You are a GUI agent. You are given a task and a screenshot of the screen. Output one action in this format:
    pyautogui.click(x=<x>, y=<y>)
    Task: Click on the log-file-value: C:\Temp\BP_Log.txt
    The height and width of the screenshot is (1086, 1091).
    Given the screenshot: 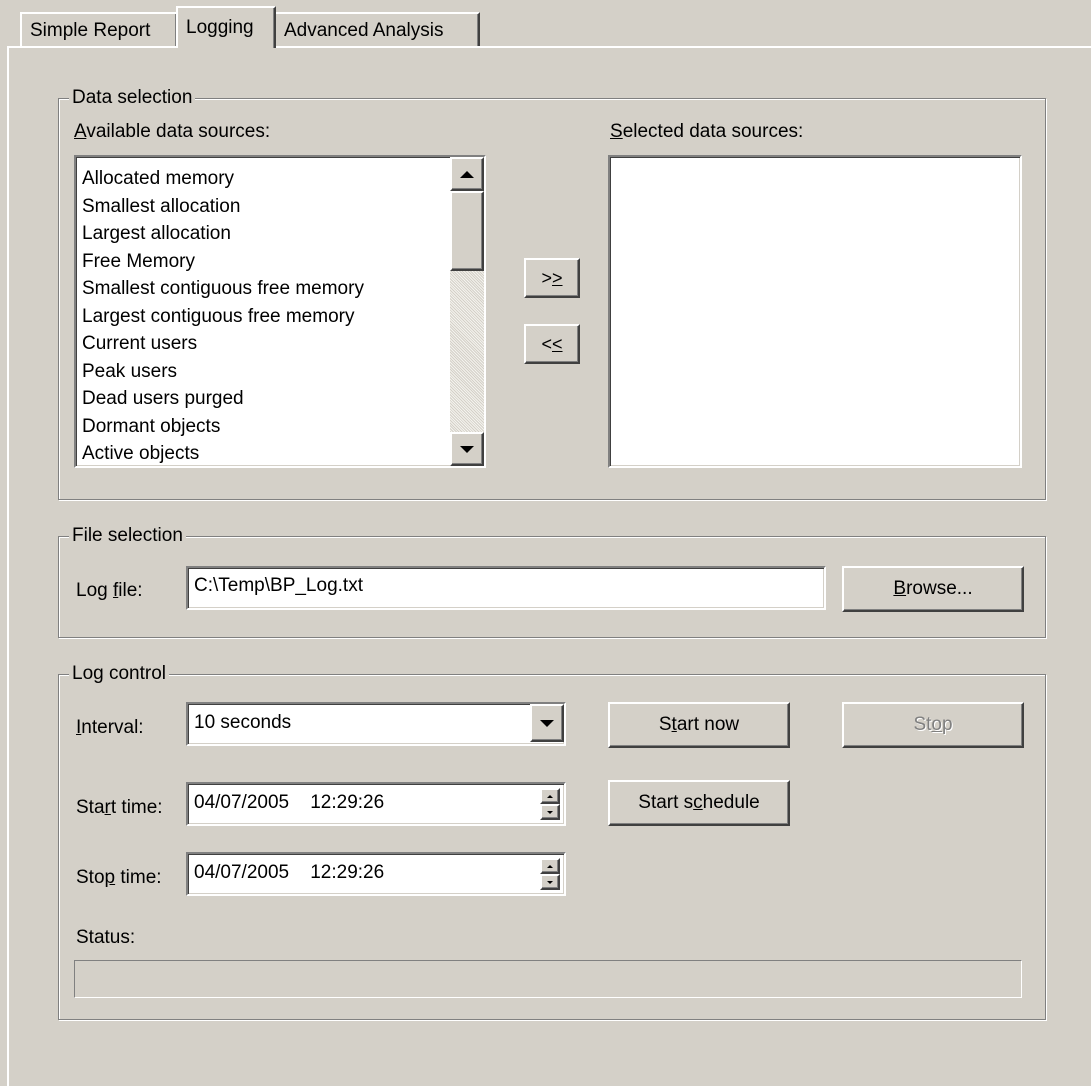 What is the action you would take?
    pyautogui.click(x=278, y=585)
    